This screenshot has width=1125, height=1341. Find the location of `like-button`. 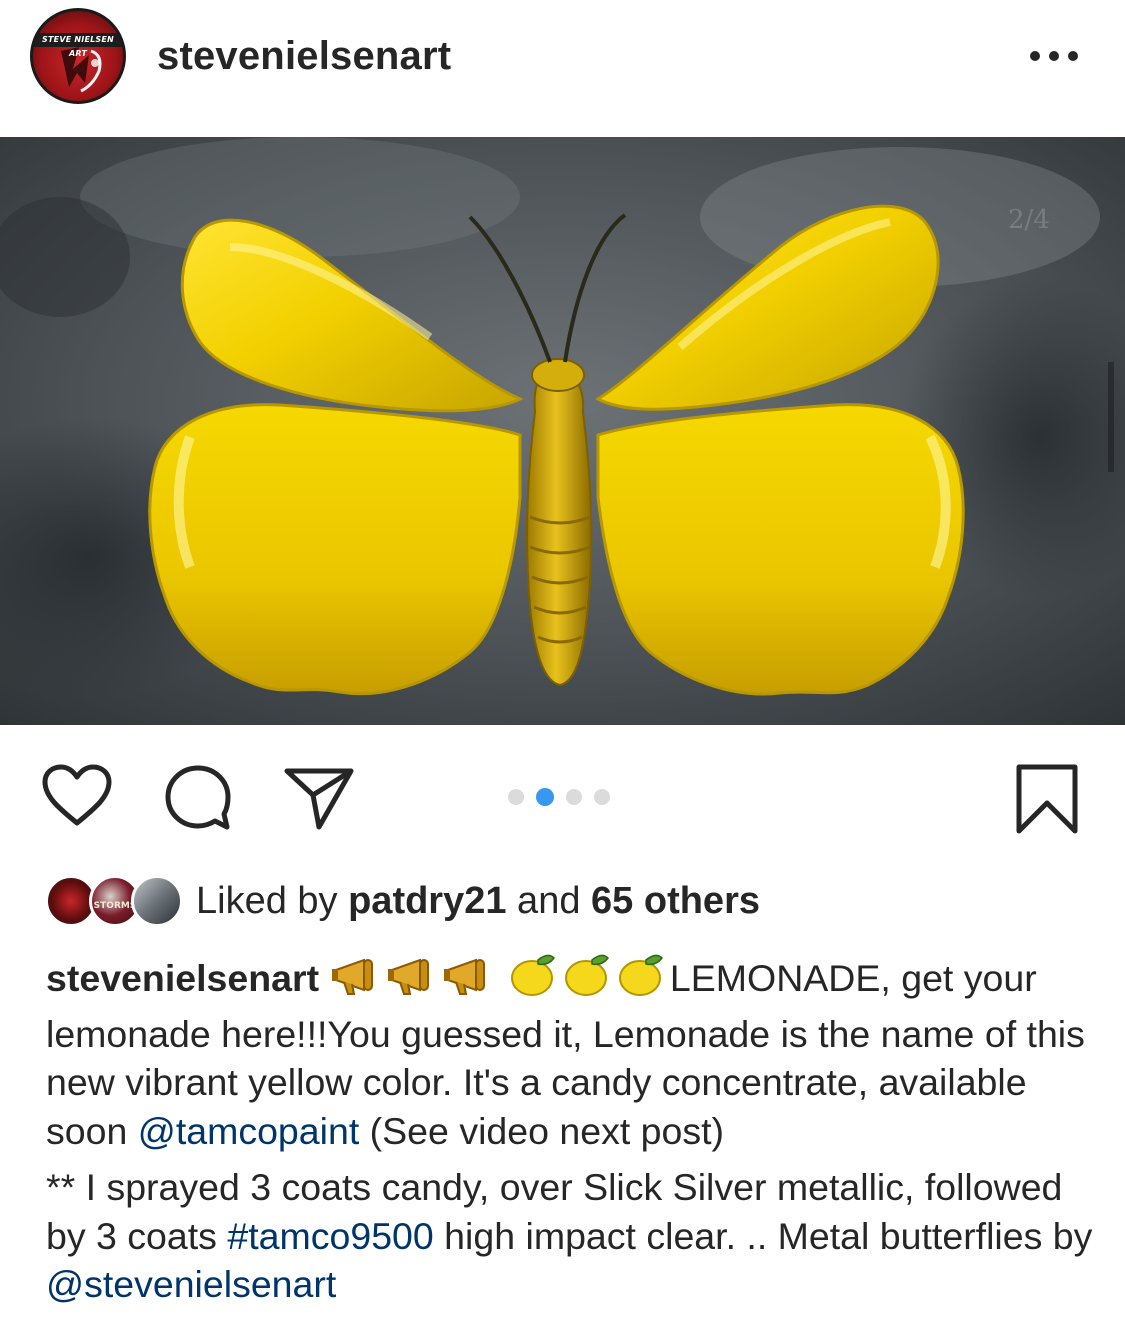

like-button is located at coordinates (77, 798).